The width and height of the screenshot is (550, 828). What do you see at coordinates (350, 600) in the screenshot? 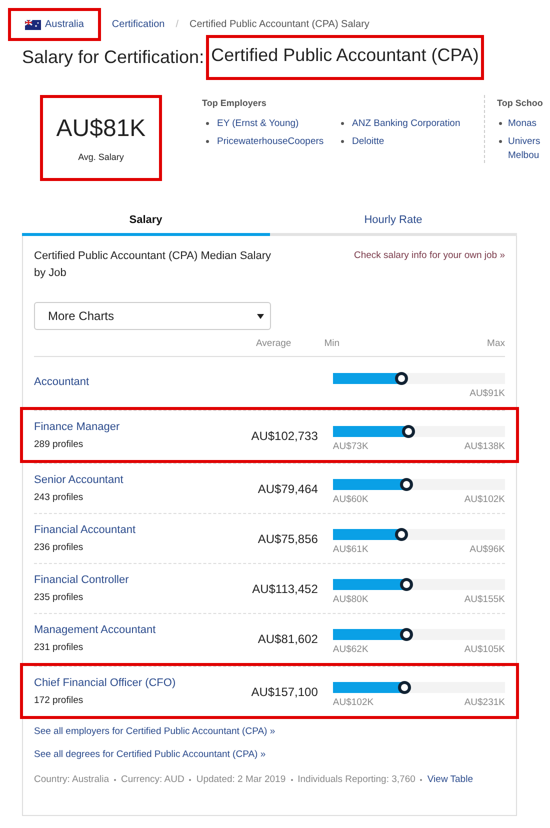
I see `min-salary: AU$80K` at bounding box center [350, 600].